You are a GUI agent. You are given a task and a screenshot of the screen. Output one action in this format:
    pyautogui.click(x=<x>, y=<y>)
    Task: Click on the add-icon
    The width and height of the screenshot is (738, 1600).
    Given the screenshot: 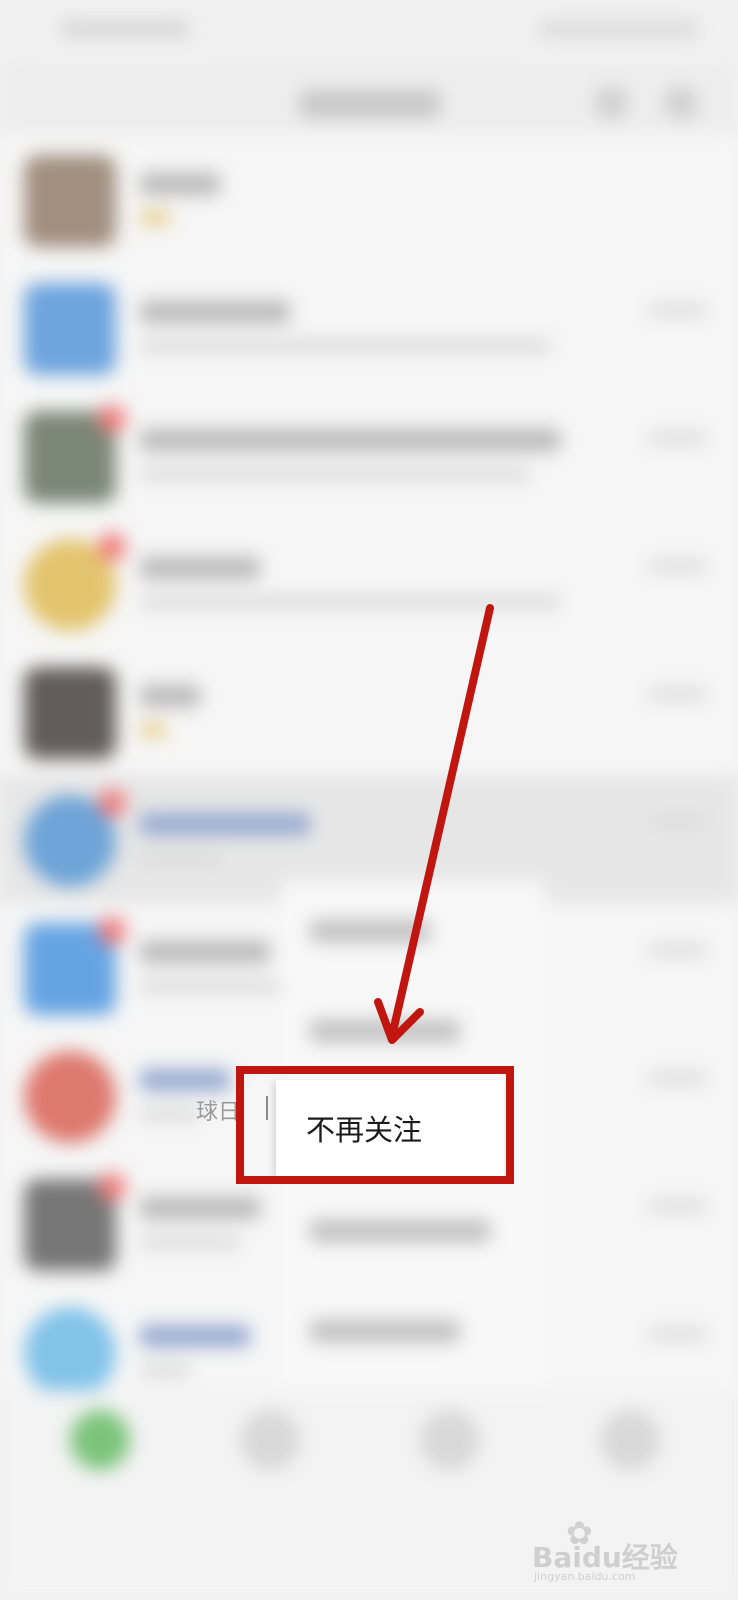 What is the action you would take?
    pyautogui.click(x=681, y=103)
    